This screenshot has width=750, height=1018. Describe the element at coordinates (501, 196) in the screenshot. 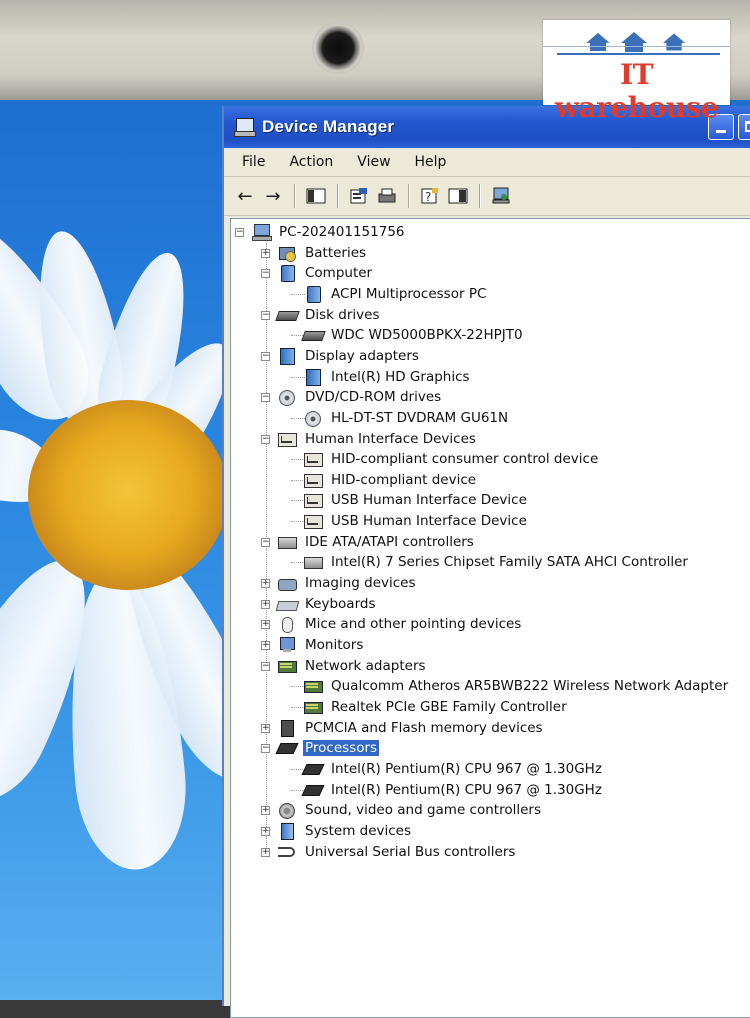

I see `scan-hardware-icon` at that location.